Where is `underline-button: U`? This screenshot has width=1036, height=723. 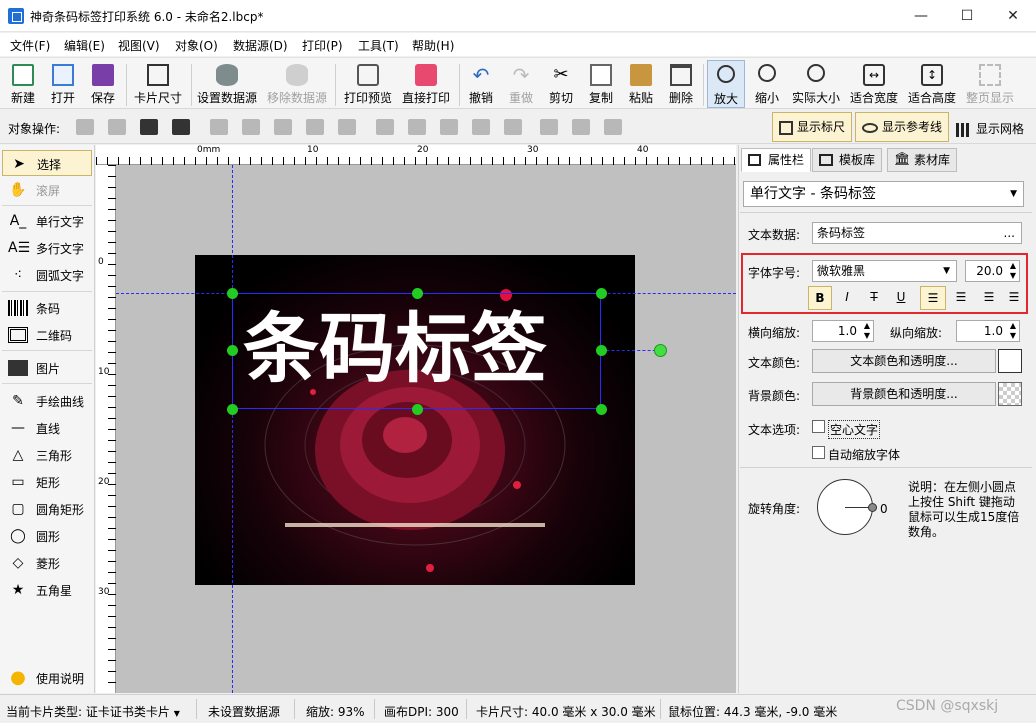
underline-button: U is located at coordinates (901, 298).